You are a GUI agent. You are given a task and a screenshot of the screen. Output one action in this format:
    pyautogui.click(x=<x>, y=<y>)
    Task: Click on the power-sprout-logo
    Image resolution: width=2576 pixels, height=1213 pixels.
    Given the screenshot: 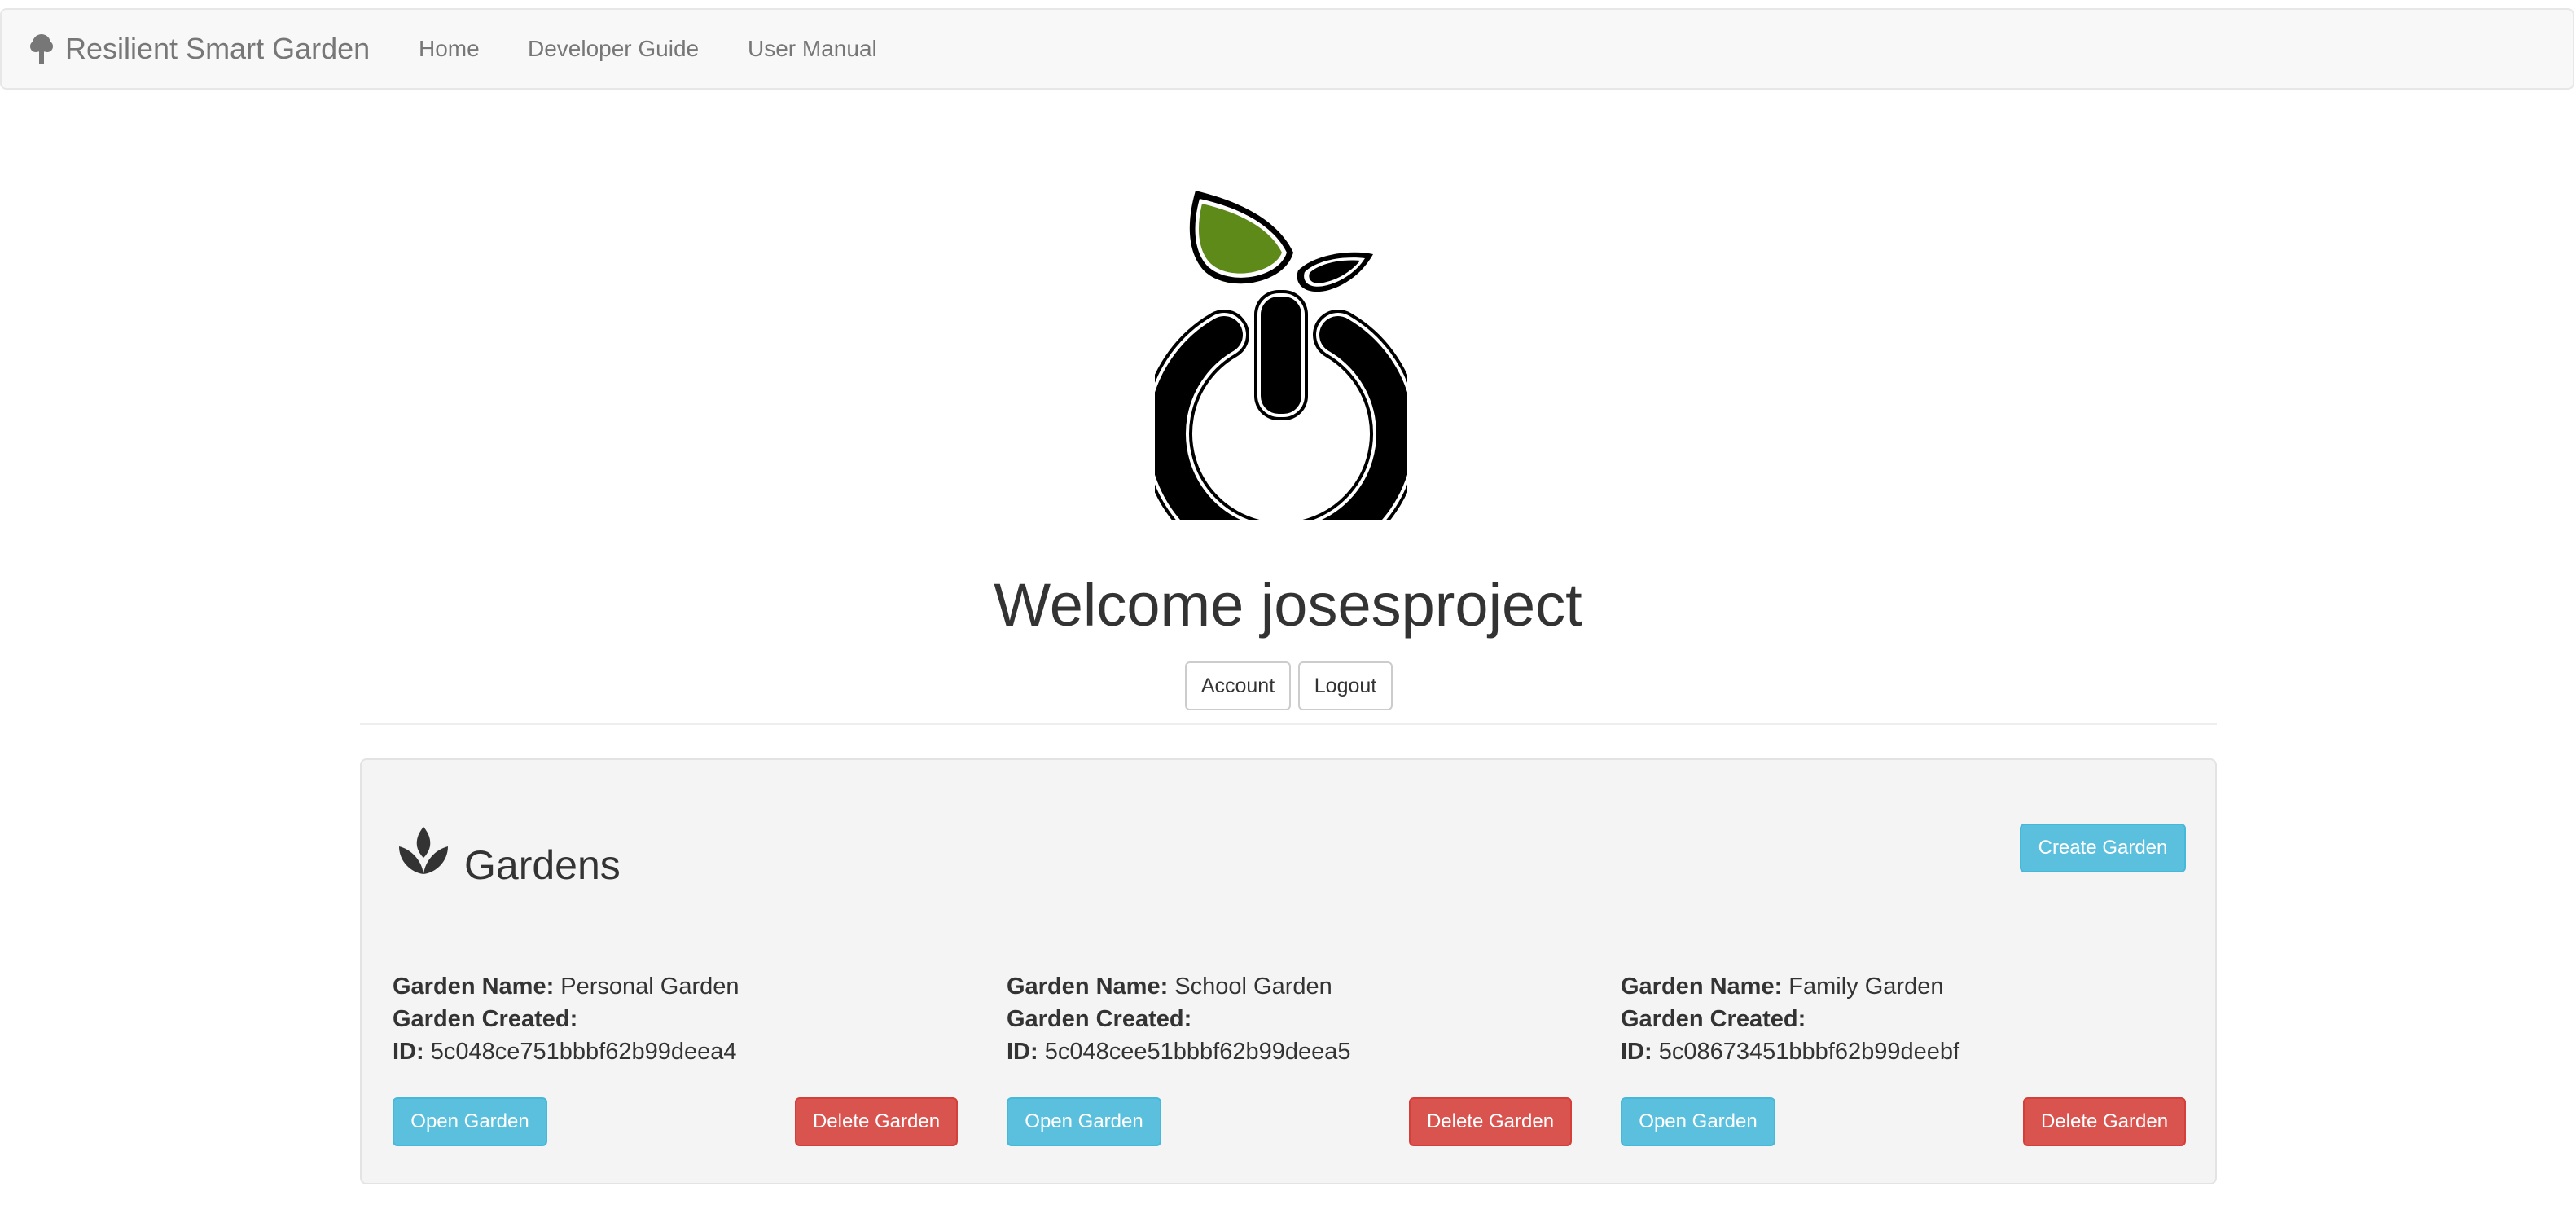 What is the action you would take?
    pyautogui.click(x=1281, y=356)
    